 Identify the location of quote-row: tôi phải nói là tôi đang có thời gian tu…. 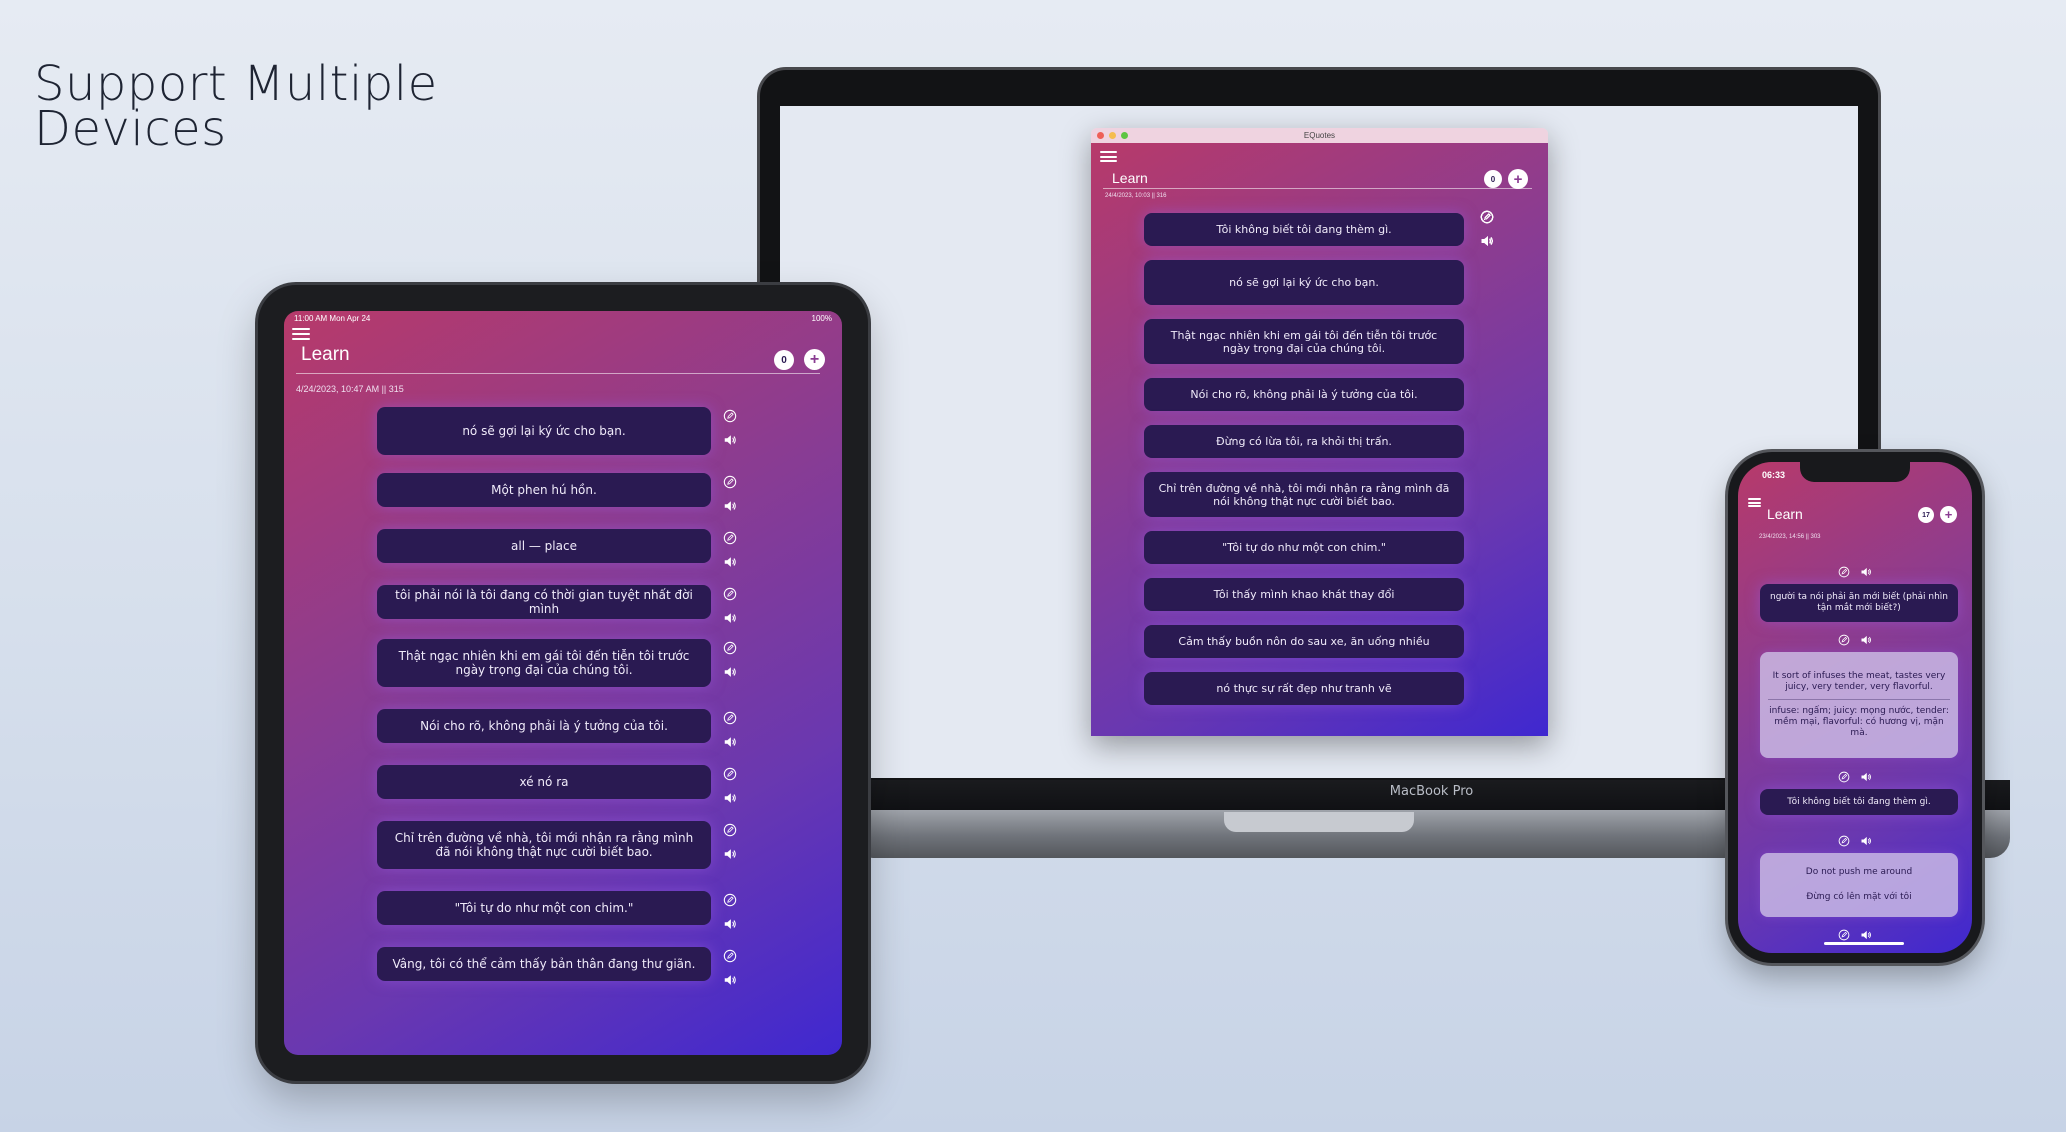
(557, 604).